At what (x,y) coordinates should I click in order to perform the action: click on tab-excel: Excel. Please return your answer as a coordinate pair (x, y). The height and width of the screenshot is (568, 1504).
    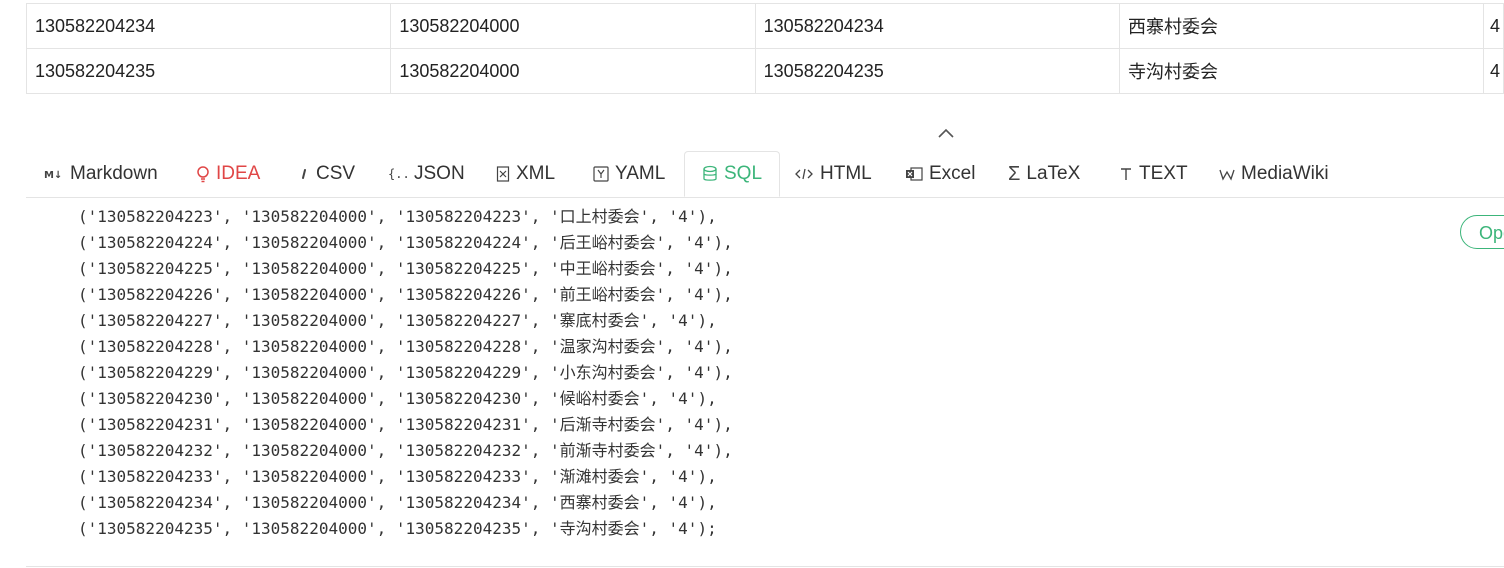
    Looking at the image, I should click on (940, 174).